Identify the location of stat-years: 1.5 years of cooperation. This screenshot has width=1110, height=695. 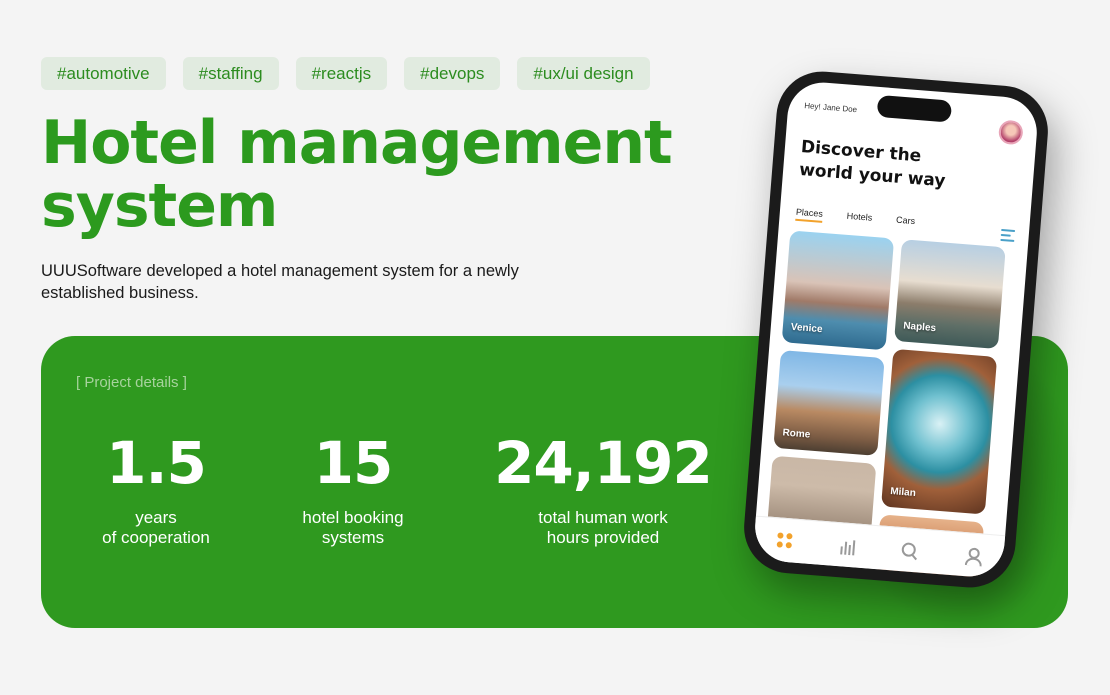
(156, 488).